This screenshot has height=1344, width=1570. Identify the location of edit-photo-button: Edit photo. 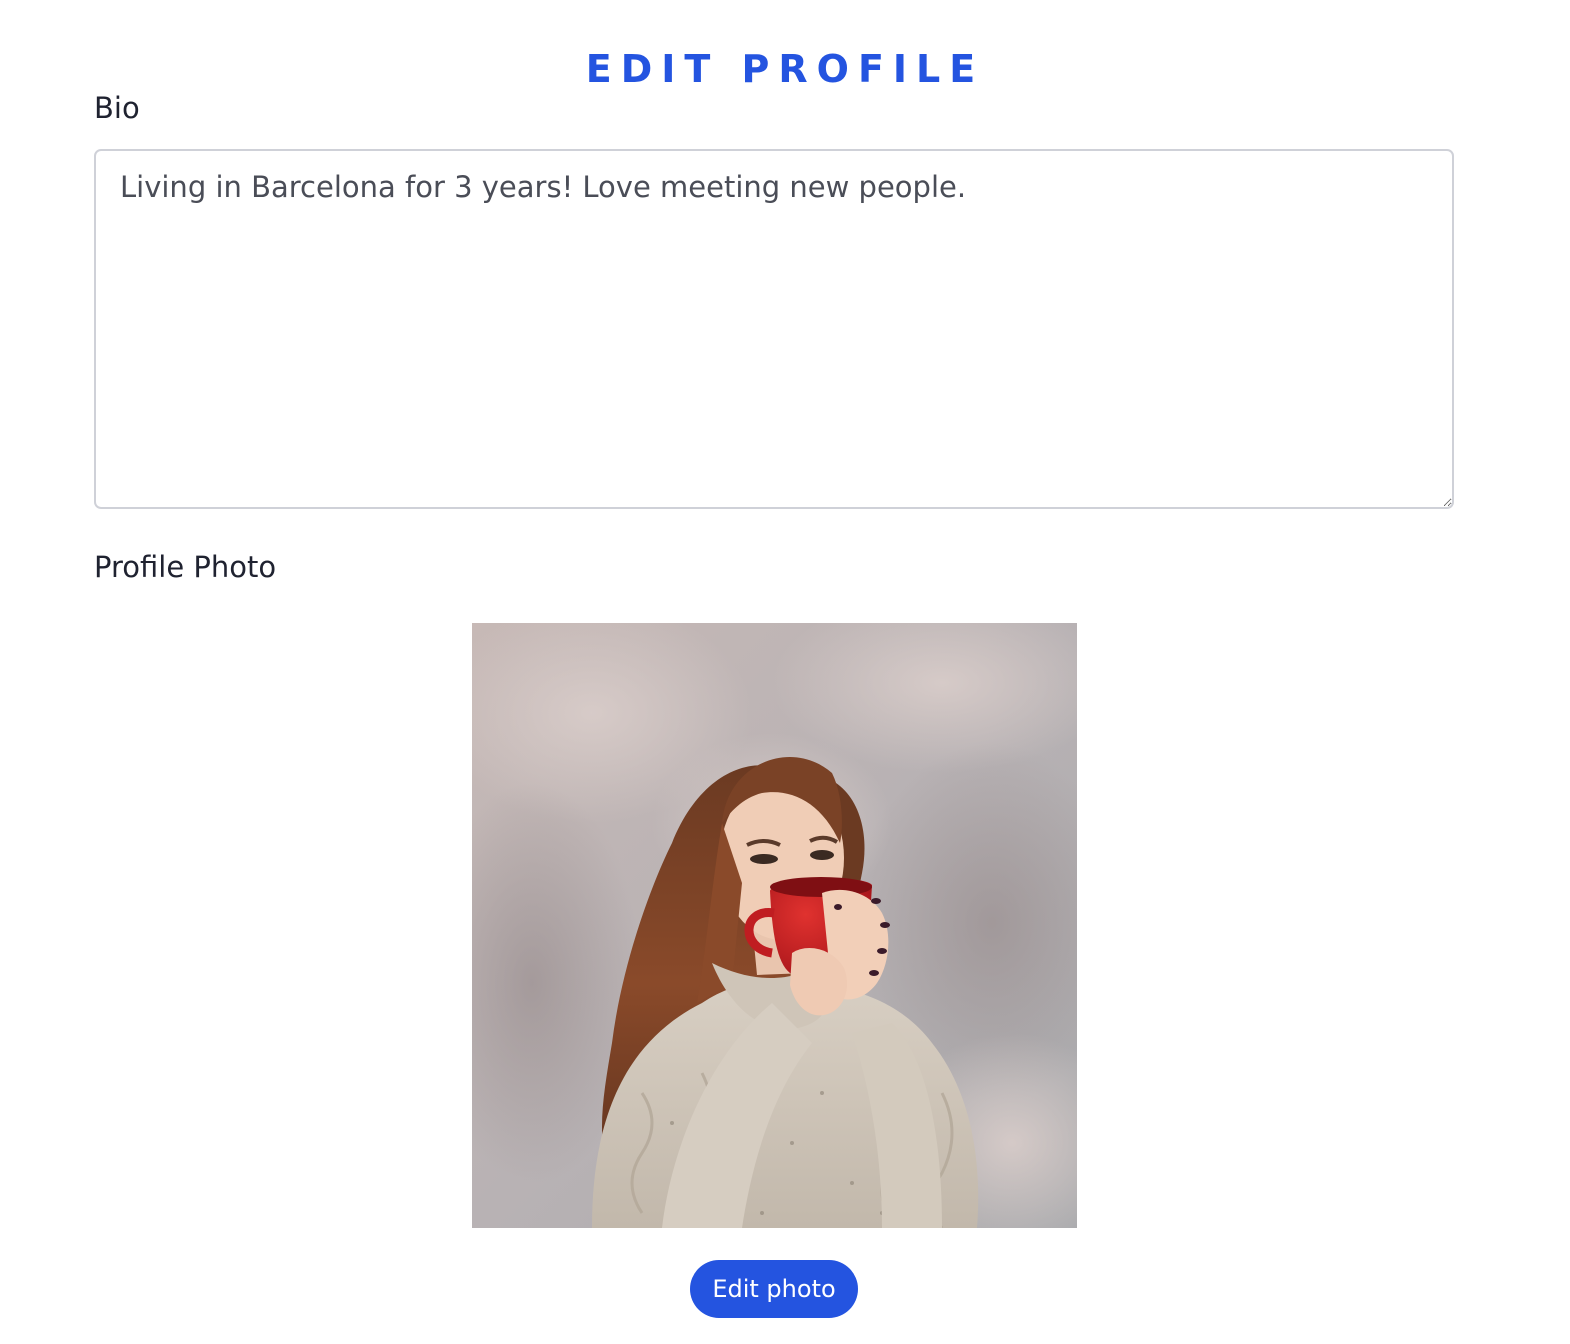
(774, 1289).